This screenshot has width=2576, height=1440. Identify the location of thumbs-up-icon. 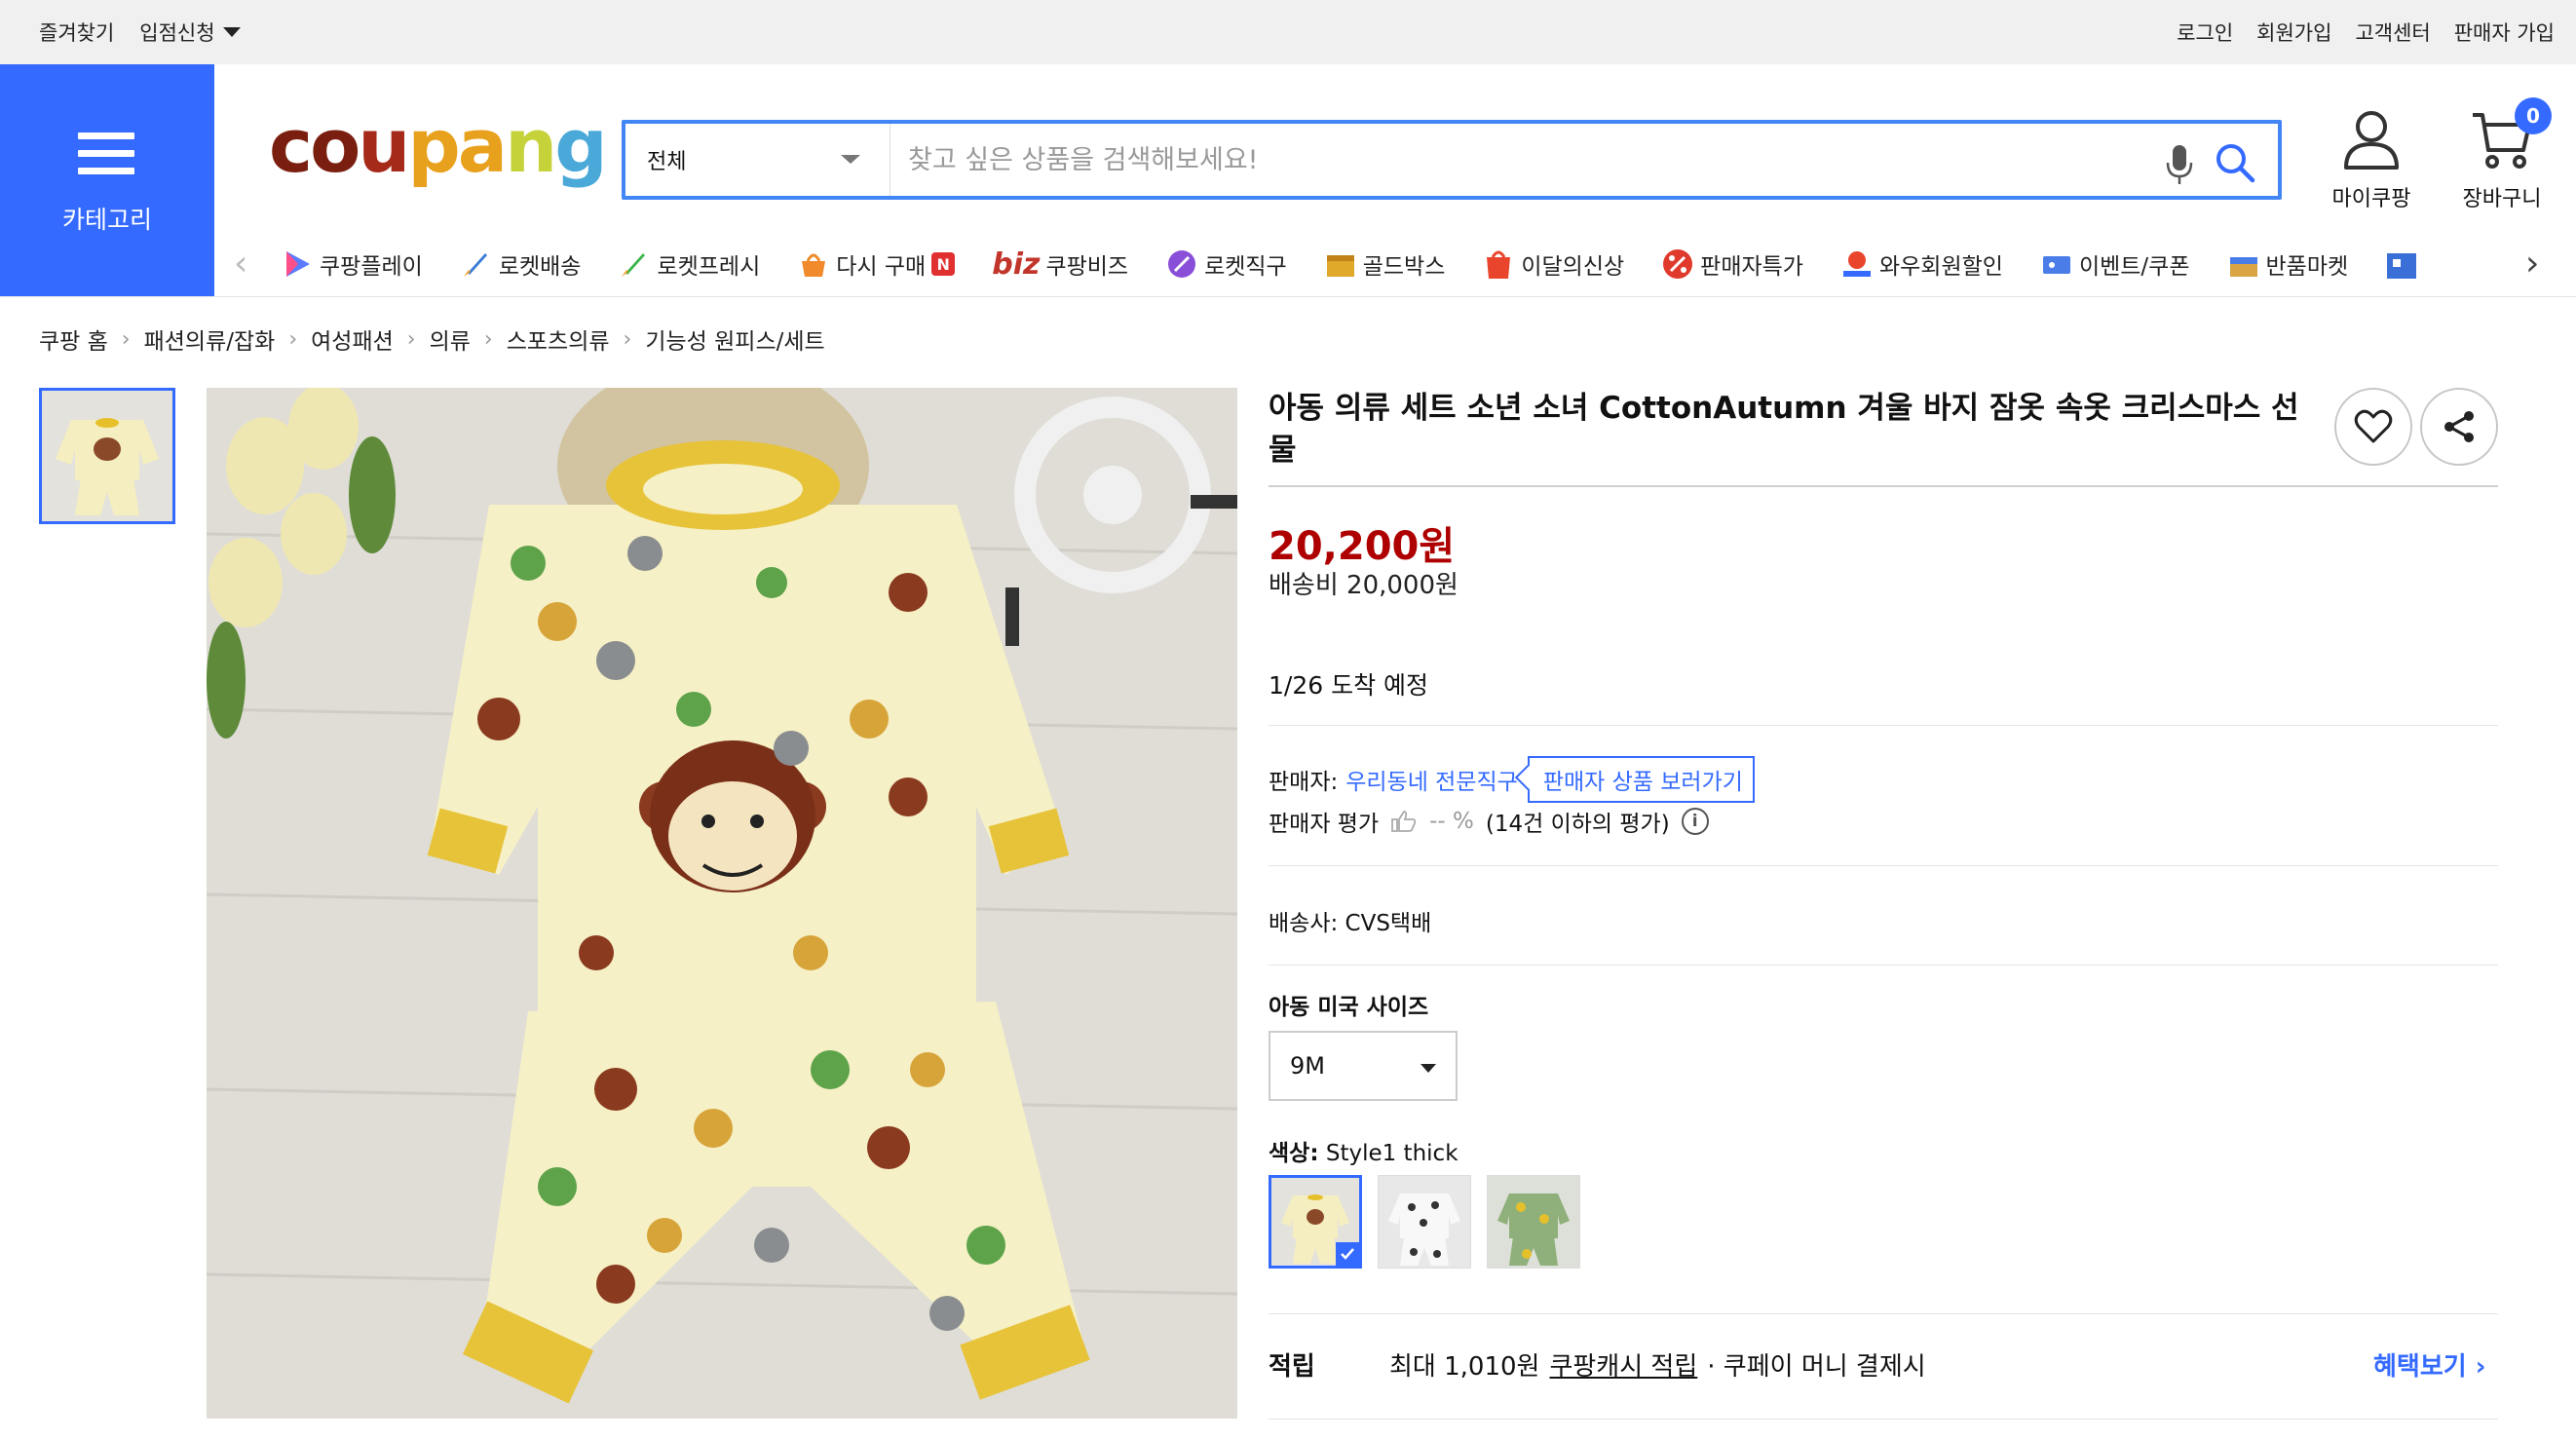
(1404, 821).